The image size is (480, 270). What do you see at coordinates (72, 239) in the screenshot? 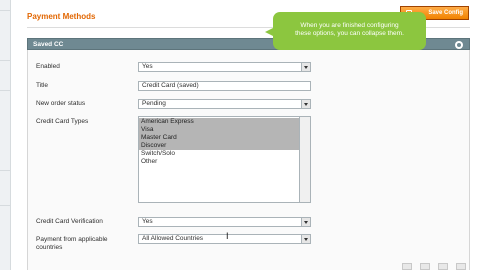
I see `applicable-countries-label-line1: Payment from applicable` at bounding box center [72, 239].